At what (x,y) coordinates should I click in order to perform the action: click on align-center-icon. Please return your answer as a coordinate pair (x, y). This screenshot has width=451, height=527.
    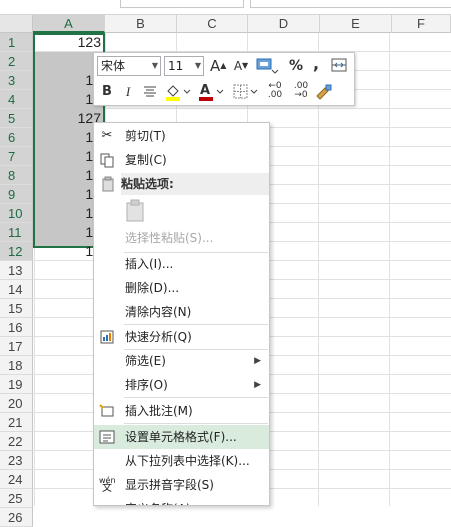
    Looking at the image, I should click on (150, 91).